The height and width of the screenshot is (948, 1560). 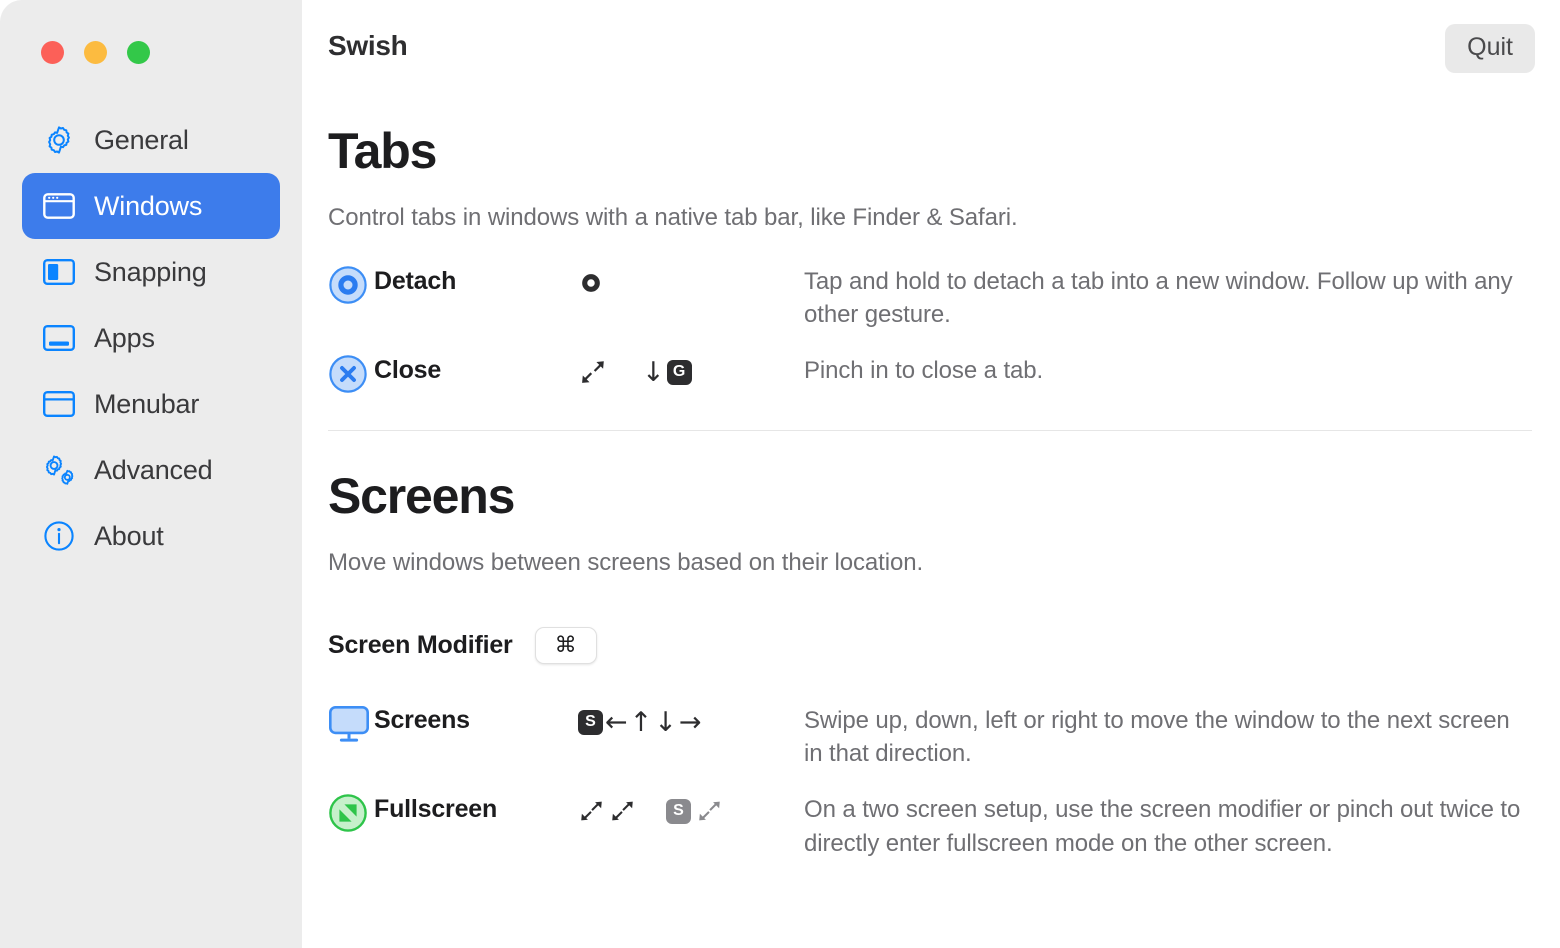 I want to click on page-title: Swish, so click(x=368, y=45).